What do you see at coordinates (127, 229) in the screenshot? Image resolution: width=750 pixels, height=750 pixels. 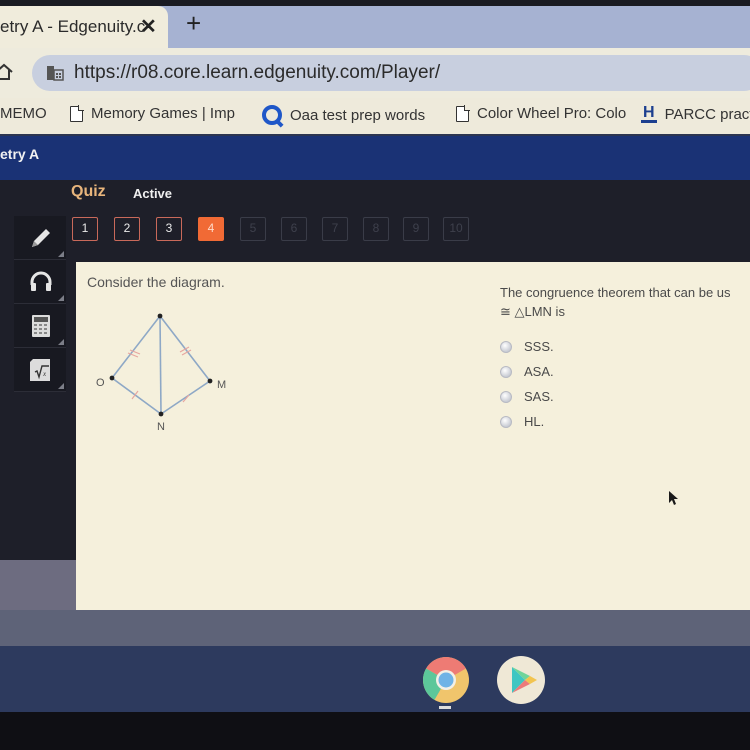 I see `question-2-button: 2` at bounding box center [127, 229].